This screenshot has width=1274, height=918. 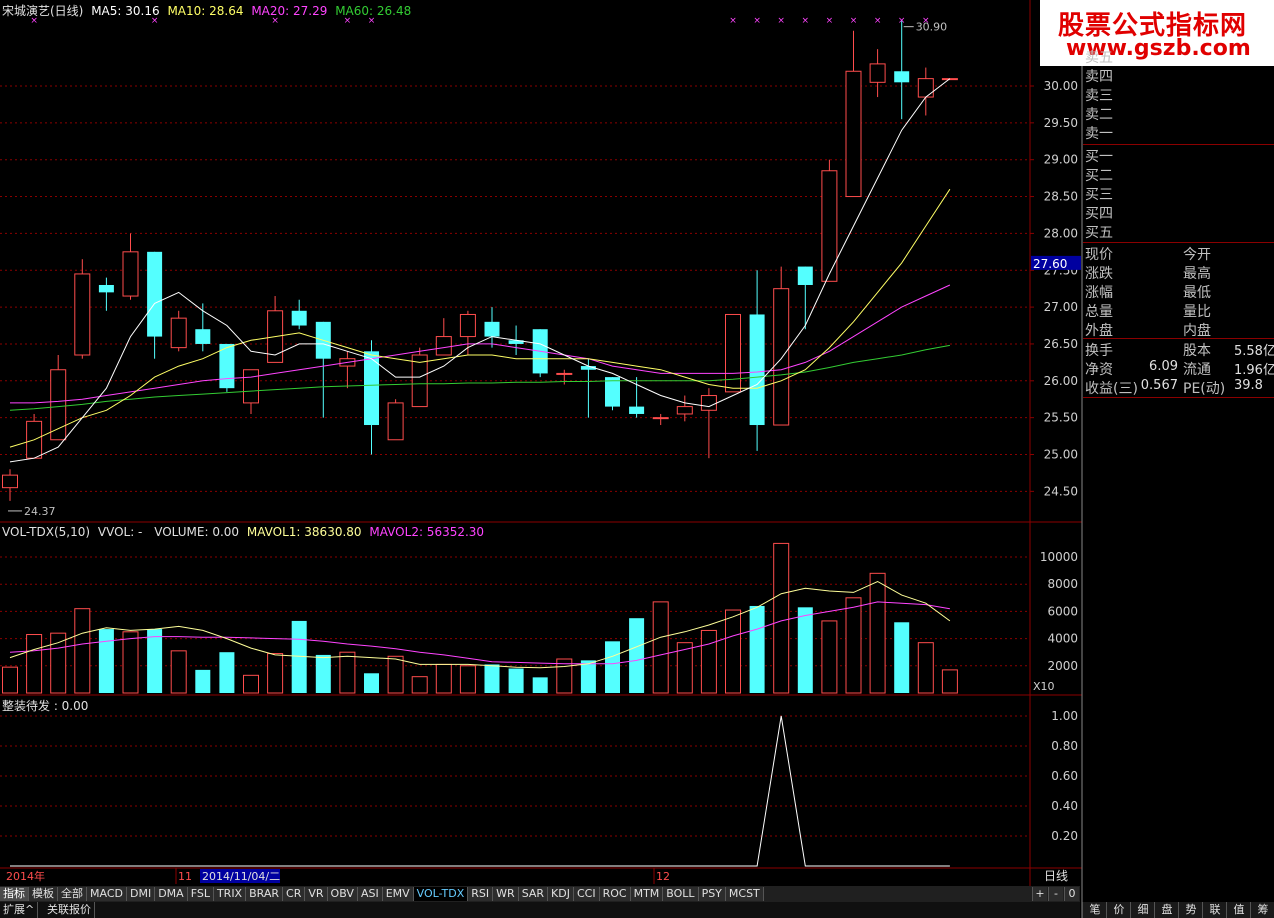 What do you see at coordinates (561, 894) in the screenshot?
I see `indicator-tab-kdj: KDJ` at bounding box center [561, 894].